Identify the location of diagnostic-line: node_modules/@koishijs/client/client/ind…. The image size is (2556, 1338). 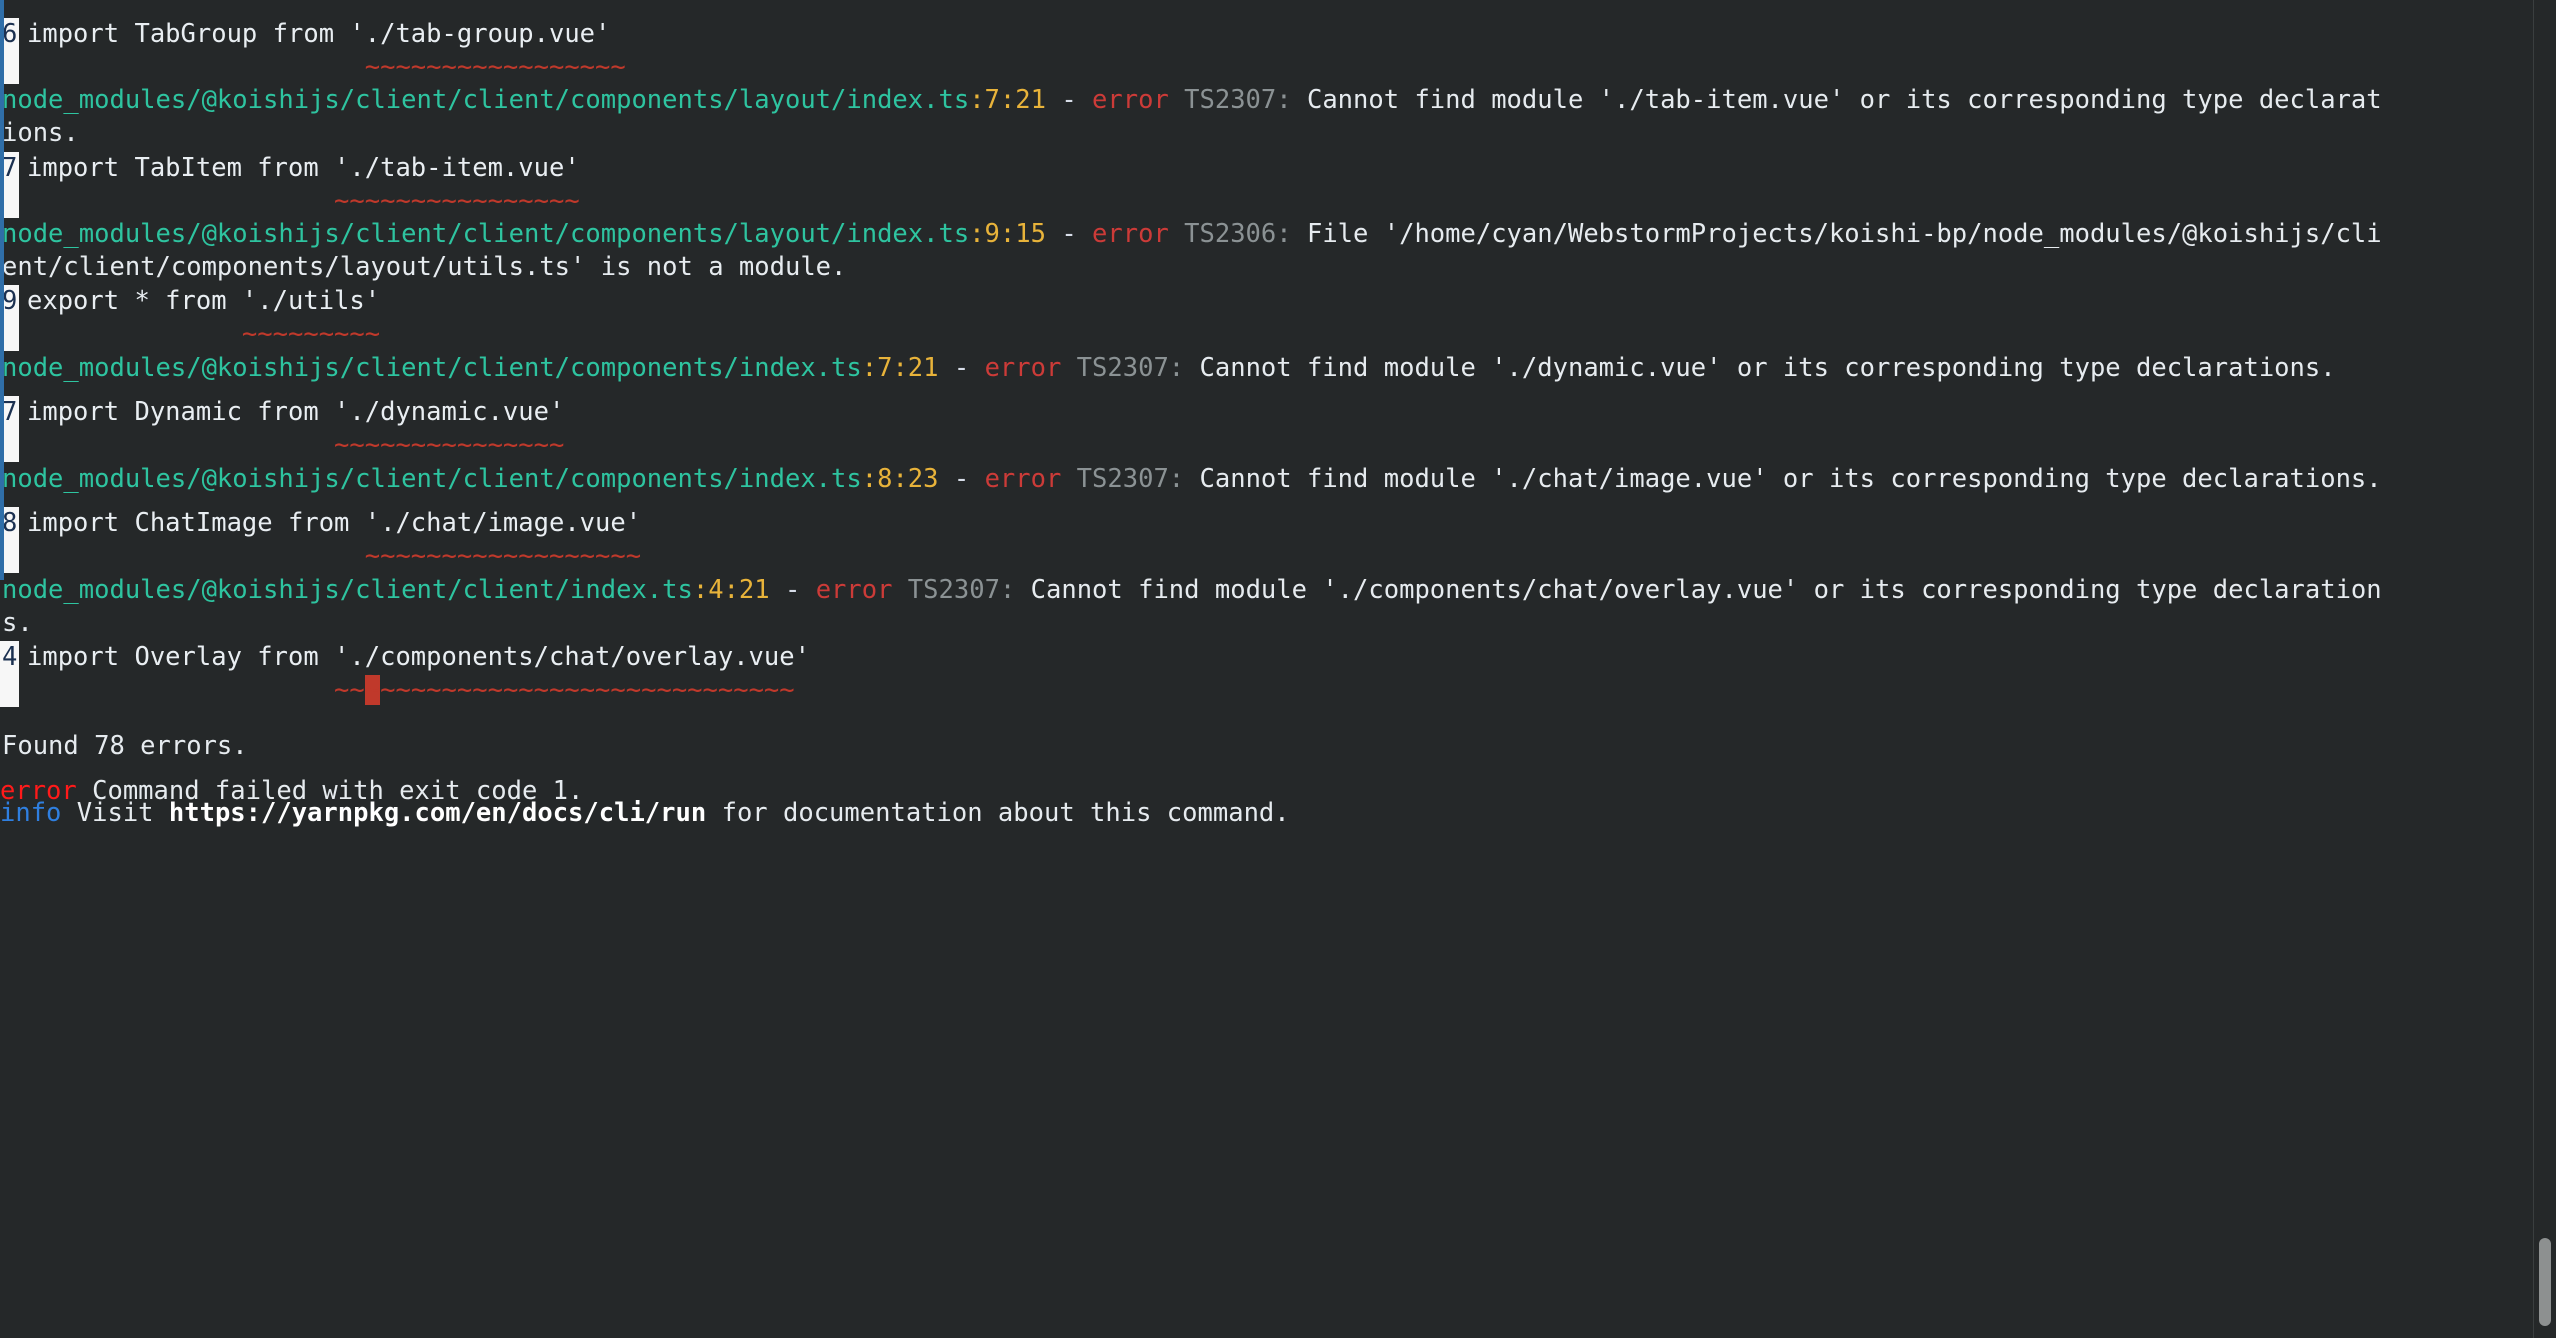
(1191, 590).